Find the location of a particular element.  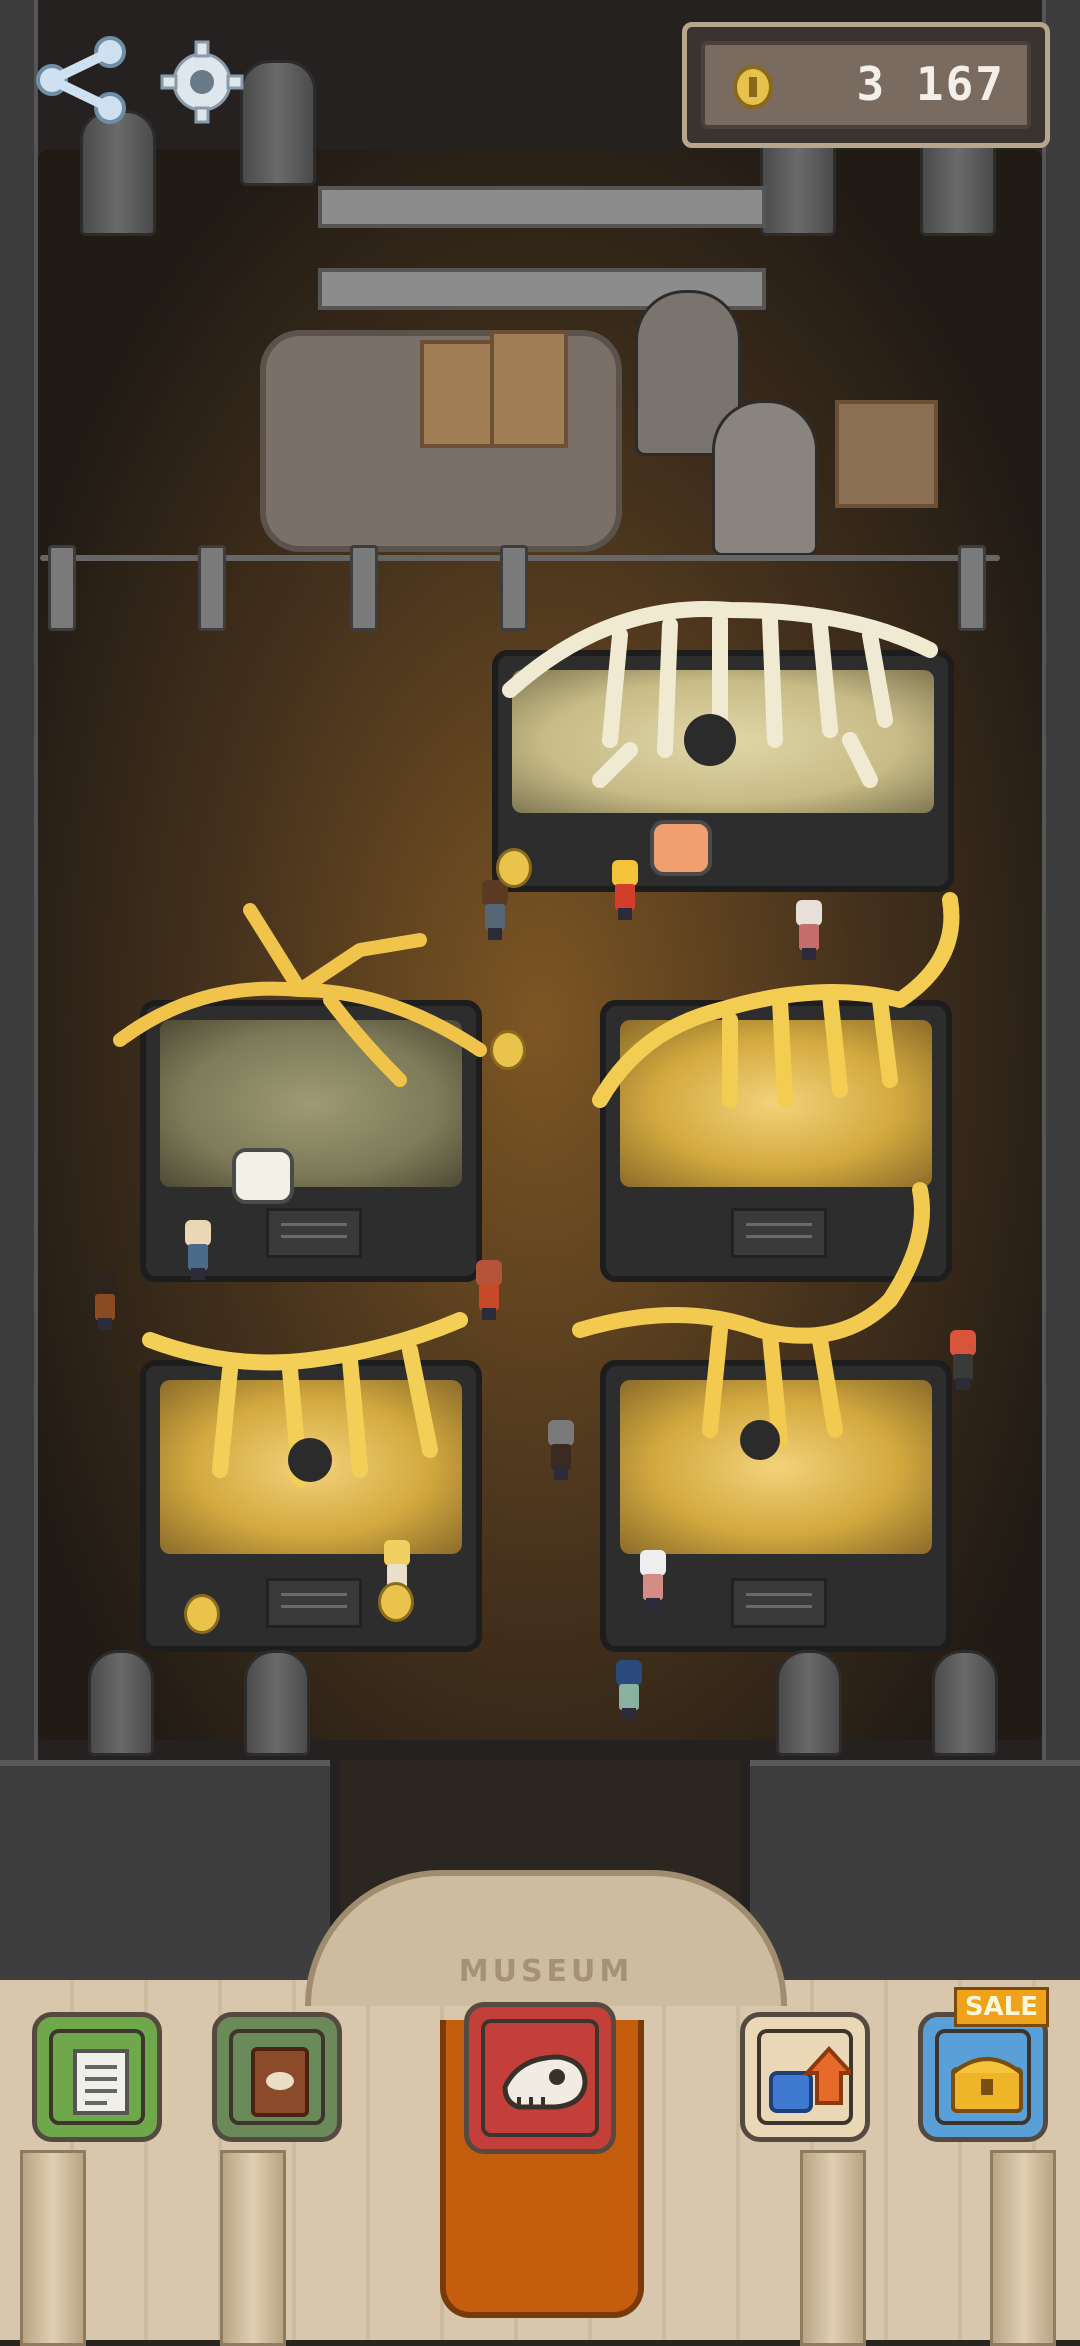

covered-statue is located at coordinates (765, 478).